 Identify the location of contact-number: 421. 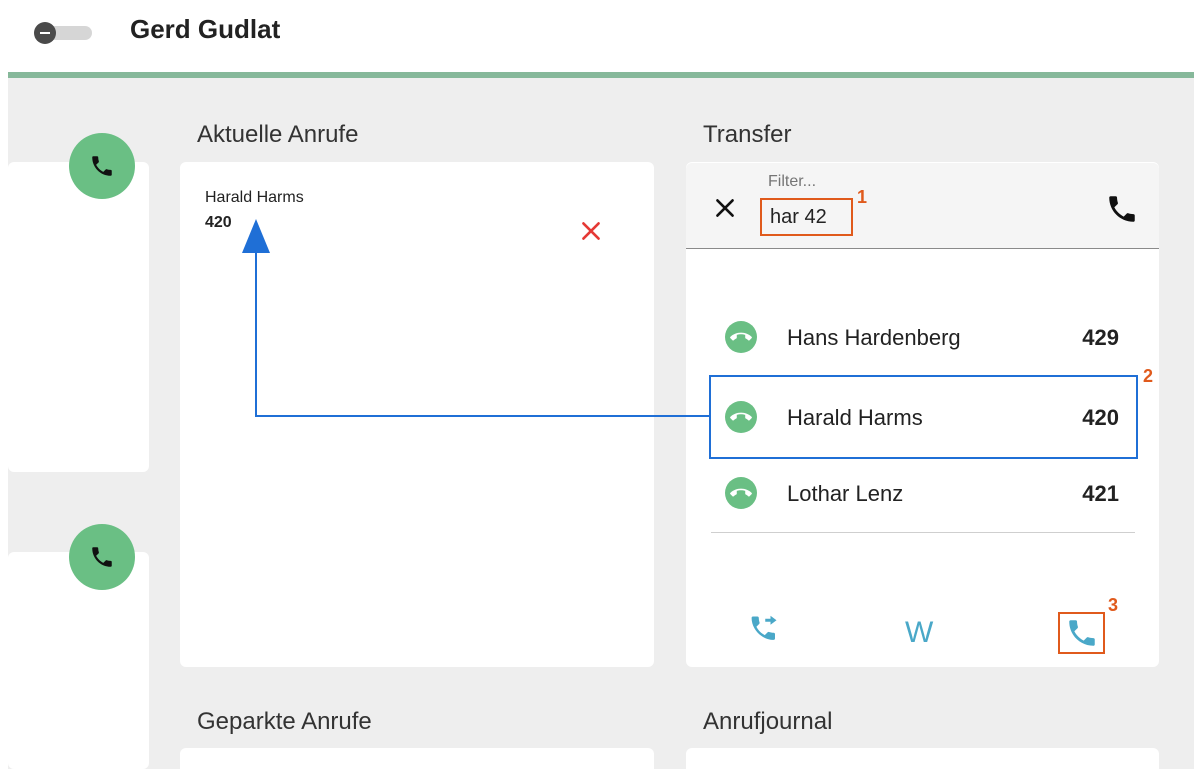
(1100, 493).